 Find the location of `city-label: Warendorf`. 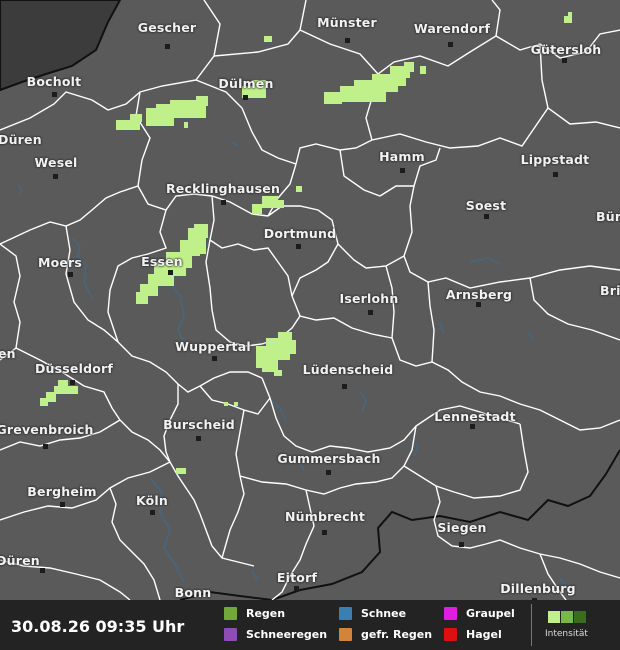

city-label: Warendorf is located at coordinates (452, 28).